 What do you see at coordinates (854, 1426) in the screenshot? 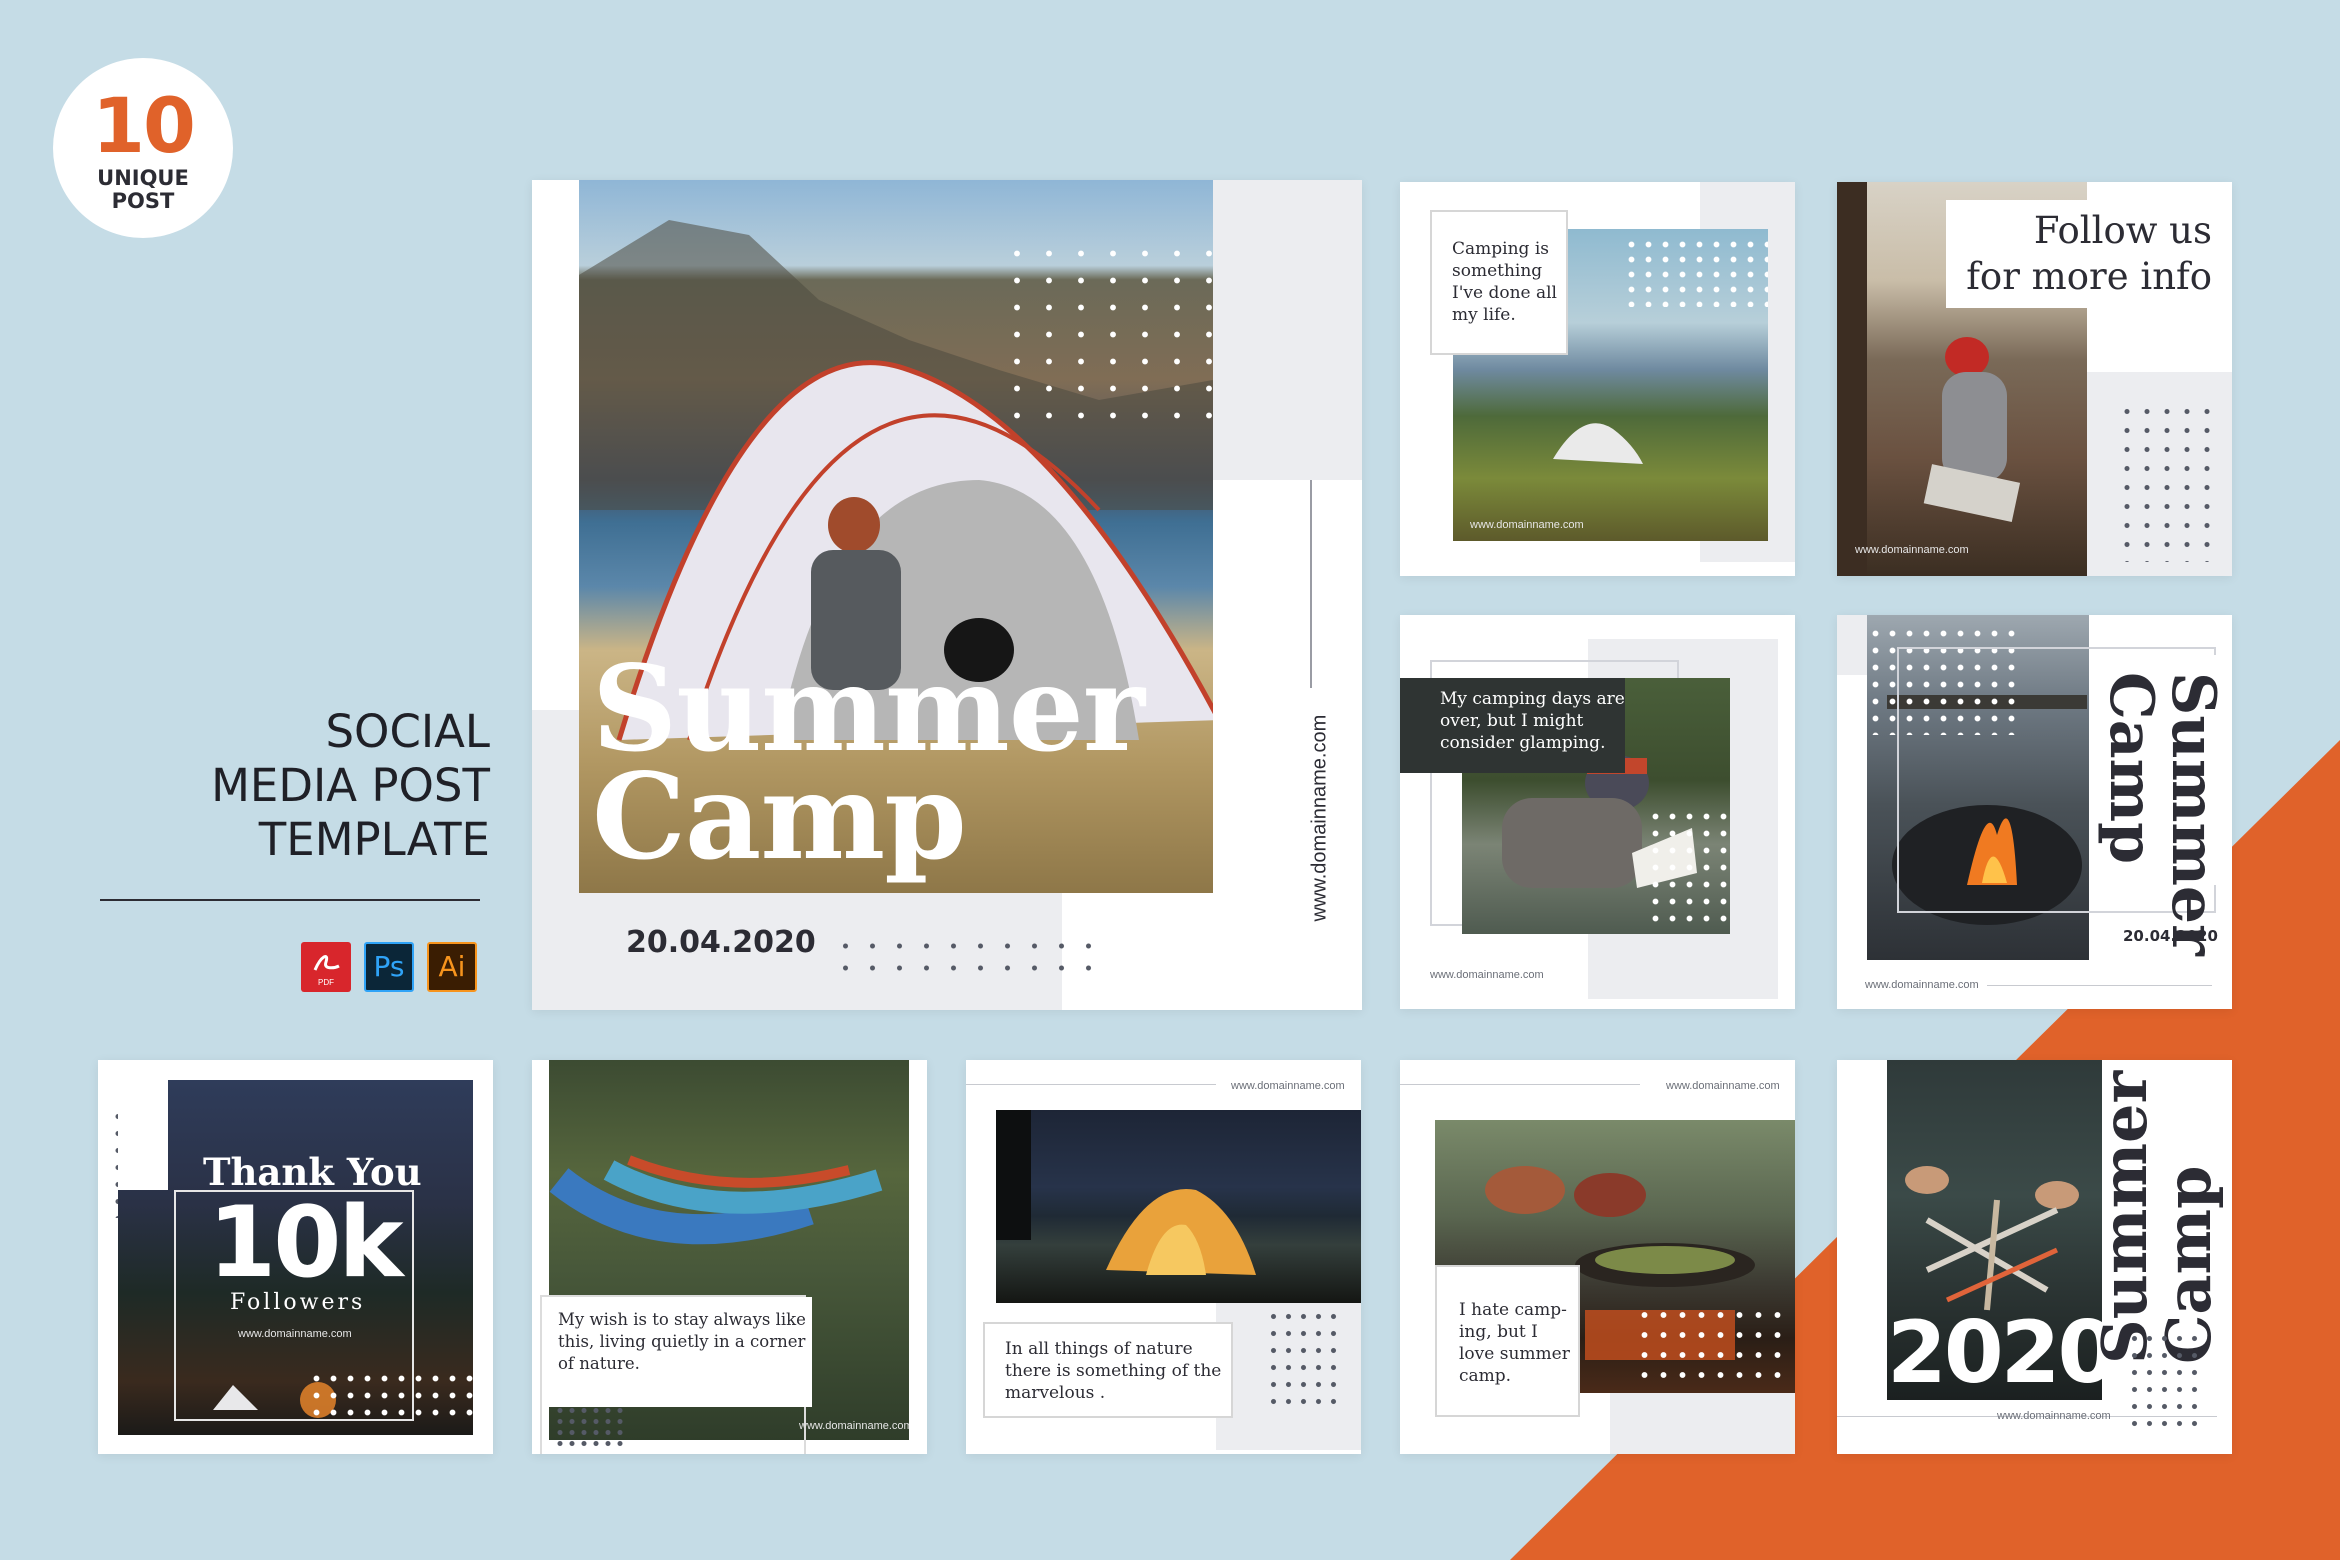
I see `post7-url: www.domainname.com` at bounding box center [854, 1426].